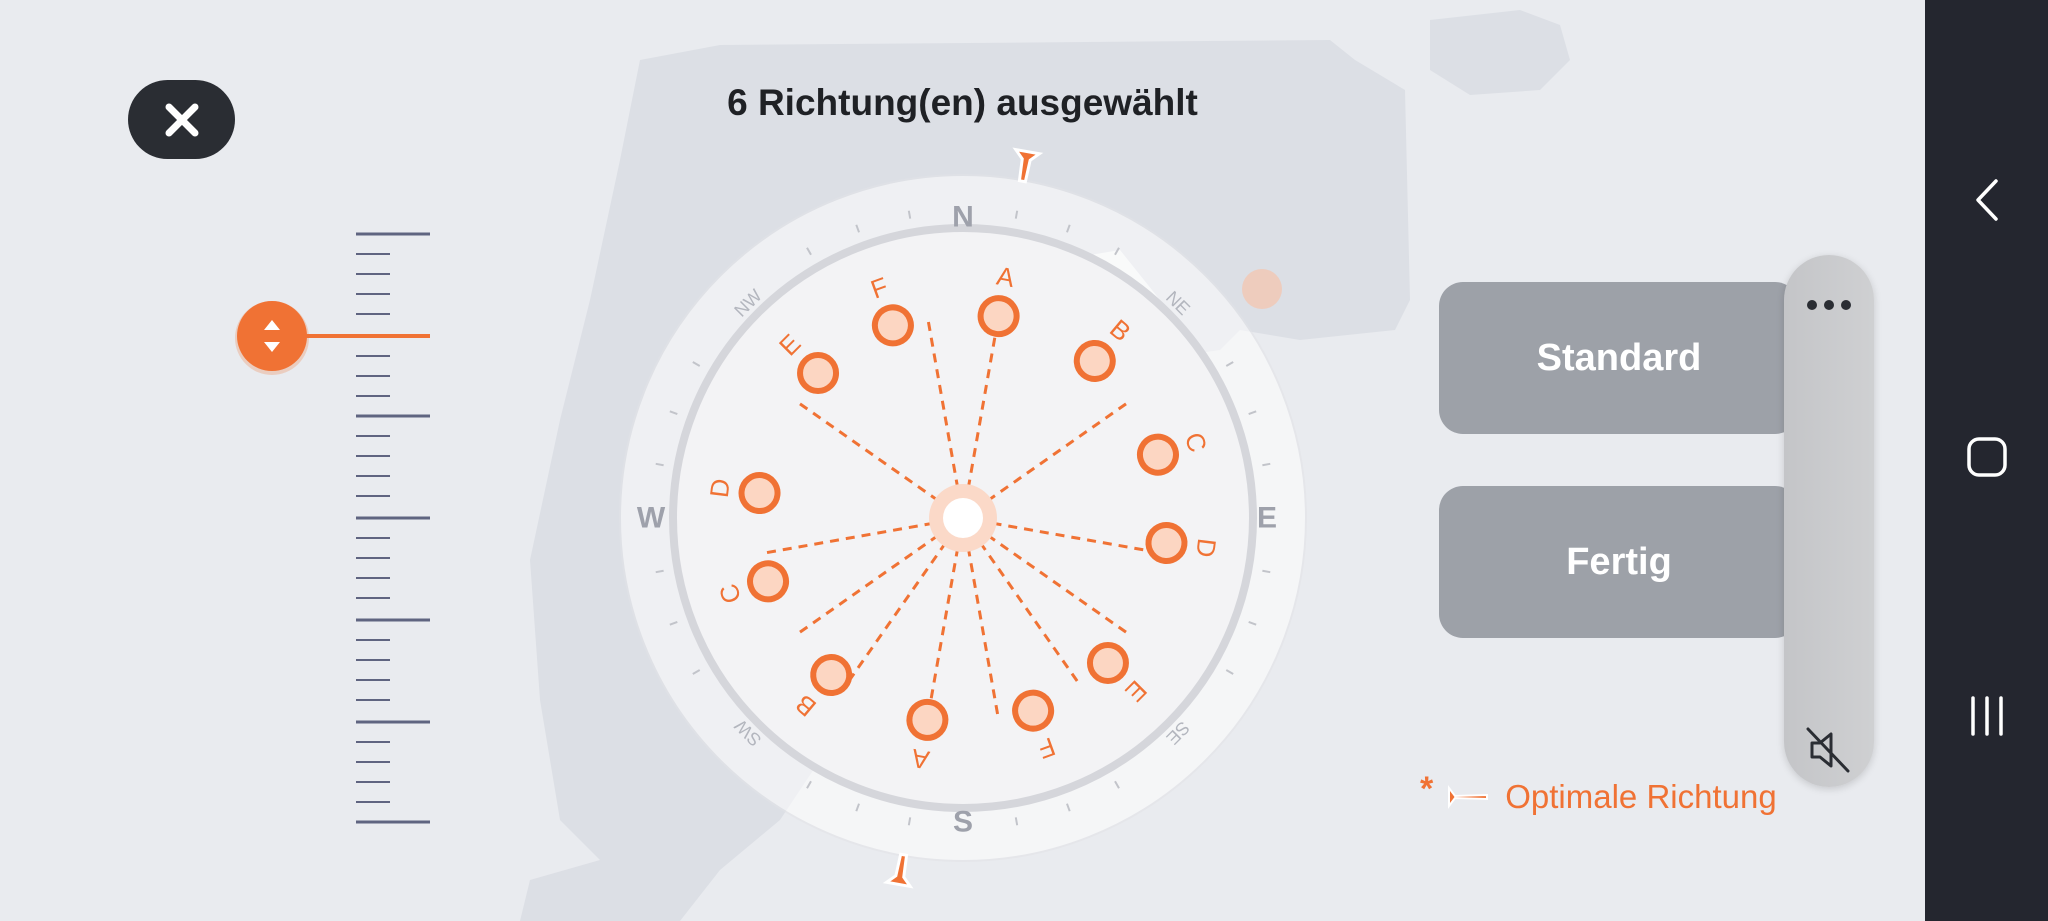  What do you see at coordinates (393, 528) in the screenshot?
I see `ruler-ticks` at bounding box center [393, 528].